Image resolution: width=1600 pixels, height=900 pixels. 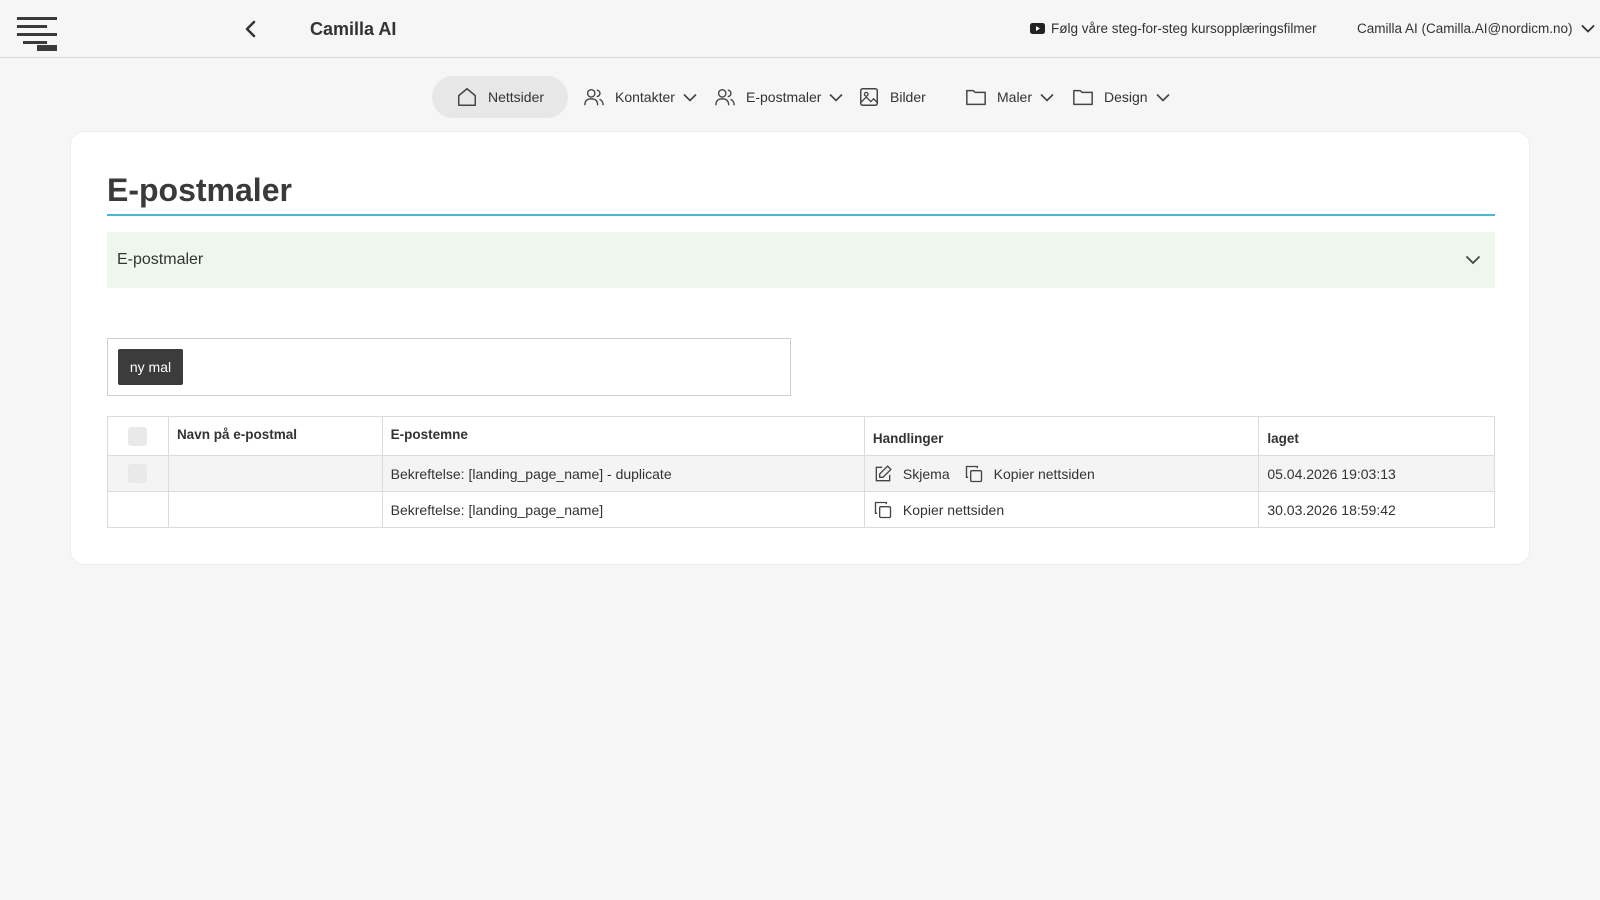 I want to click on nav-item-design: Design, so click(x=1121, y=97).